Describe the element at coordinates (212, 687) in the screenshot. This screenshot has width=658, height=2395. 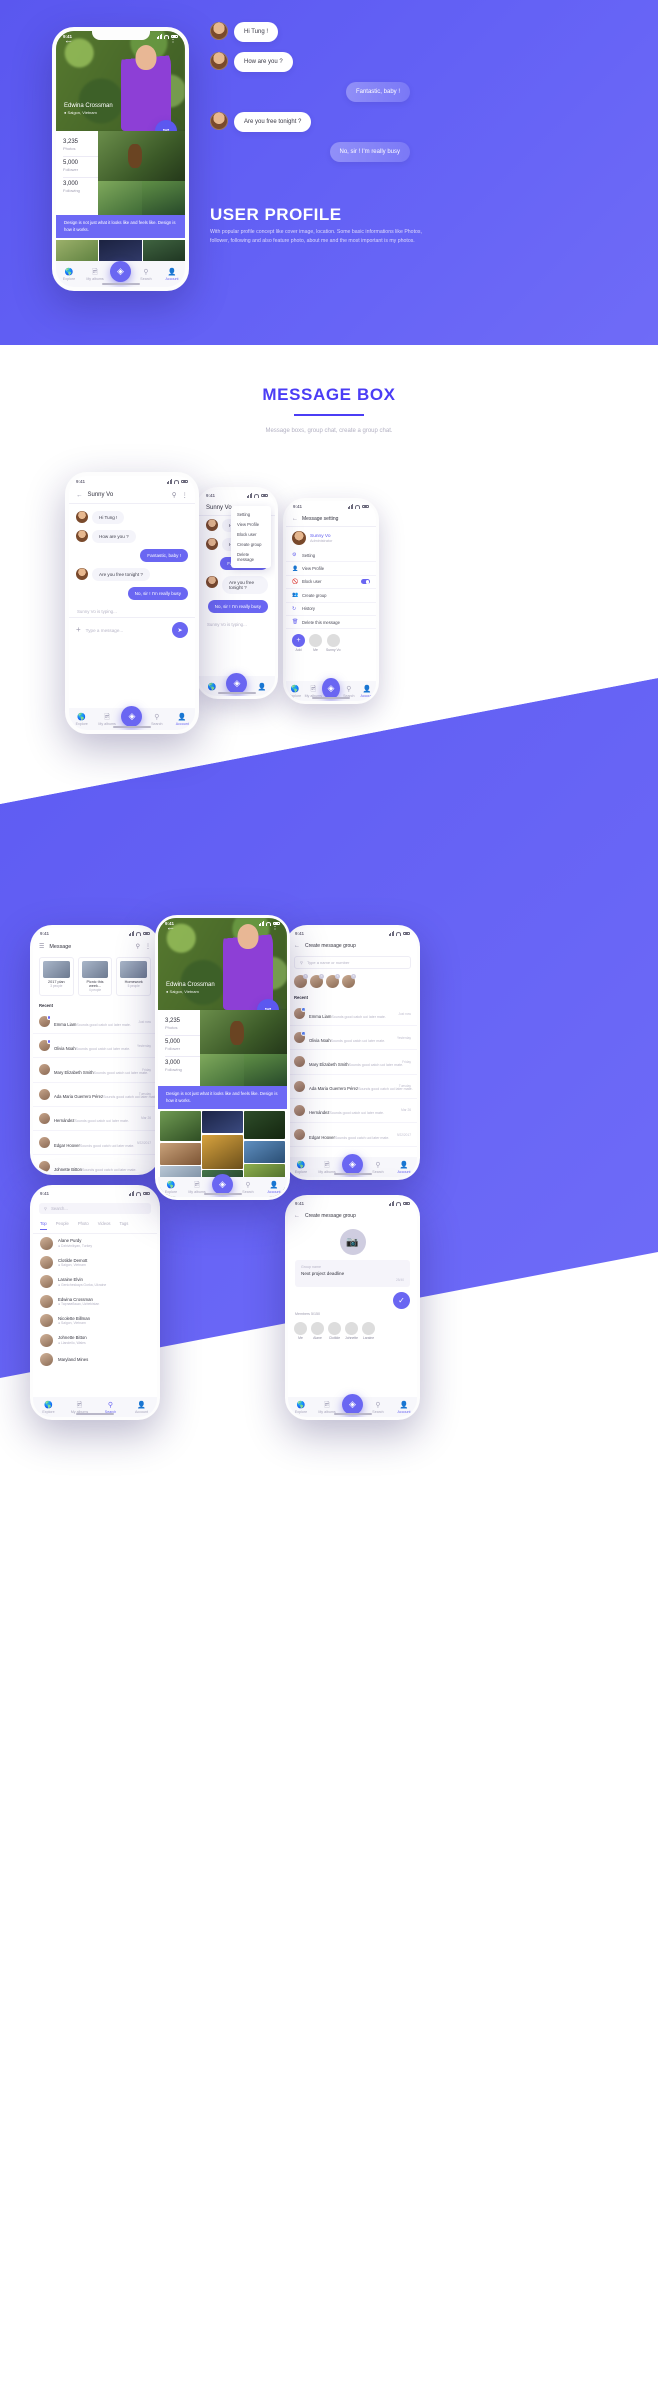
I see `tab-explore: 🌎` at that location.